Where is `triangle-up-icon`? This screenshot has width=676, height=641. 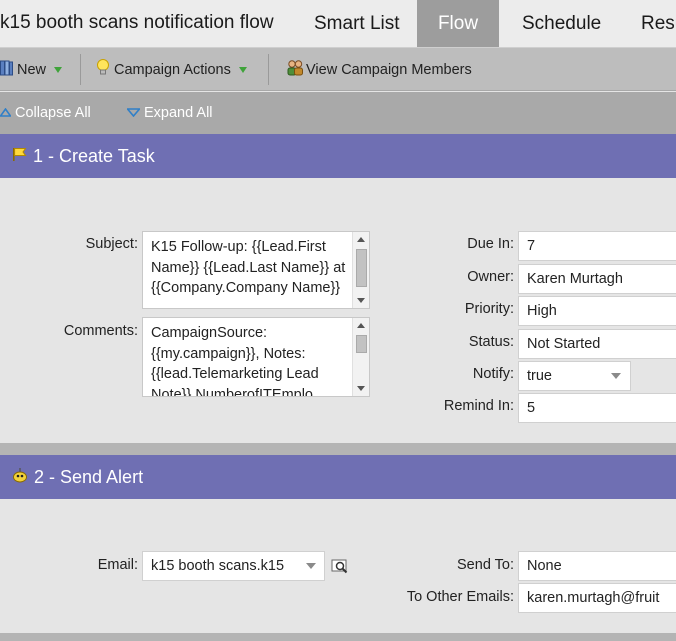 triangle-up-icon is located at coordinates (6, 113).